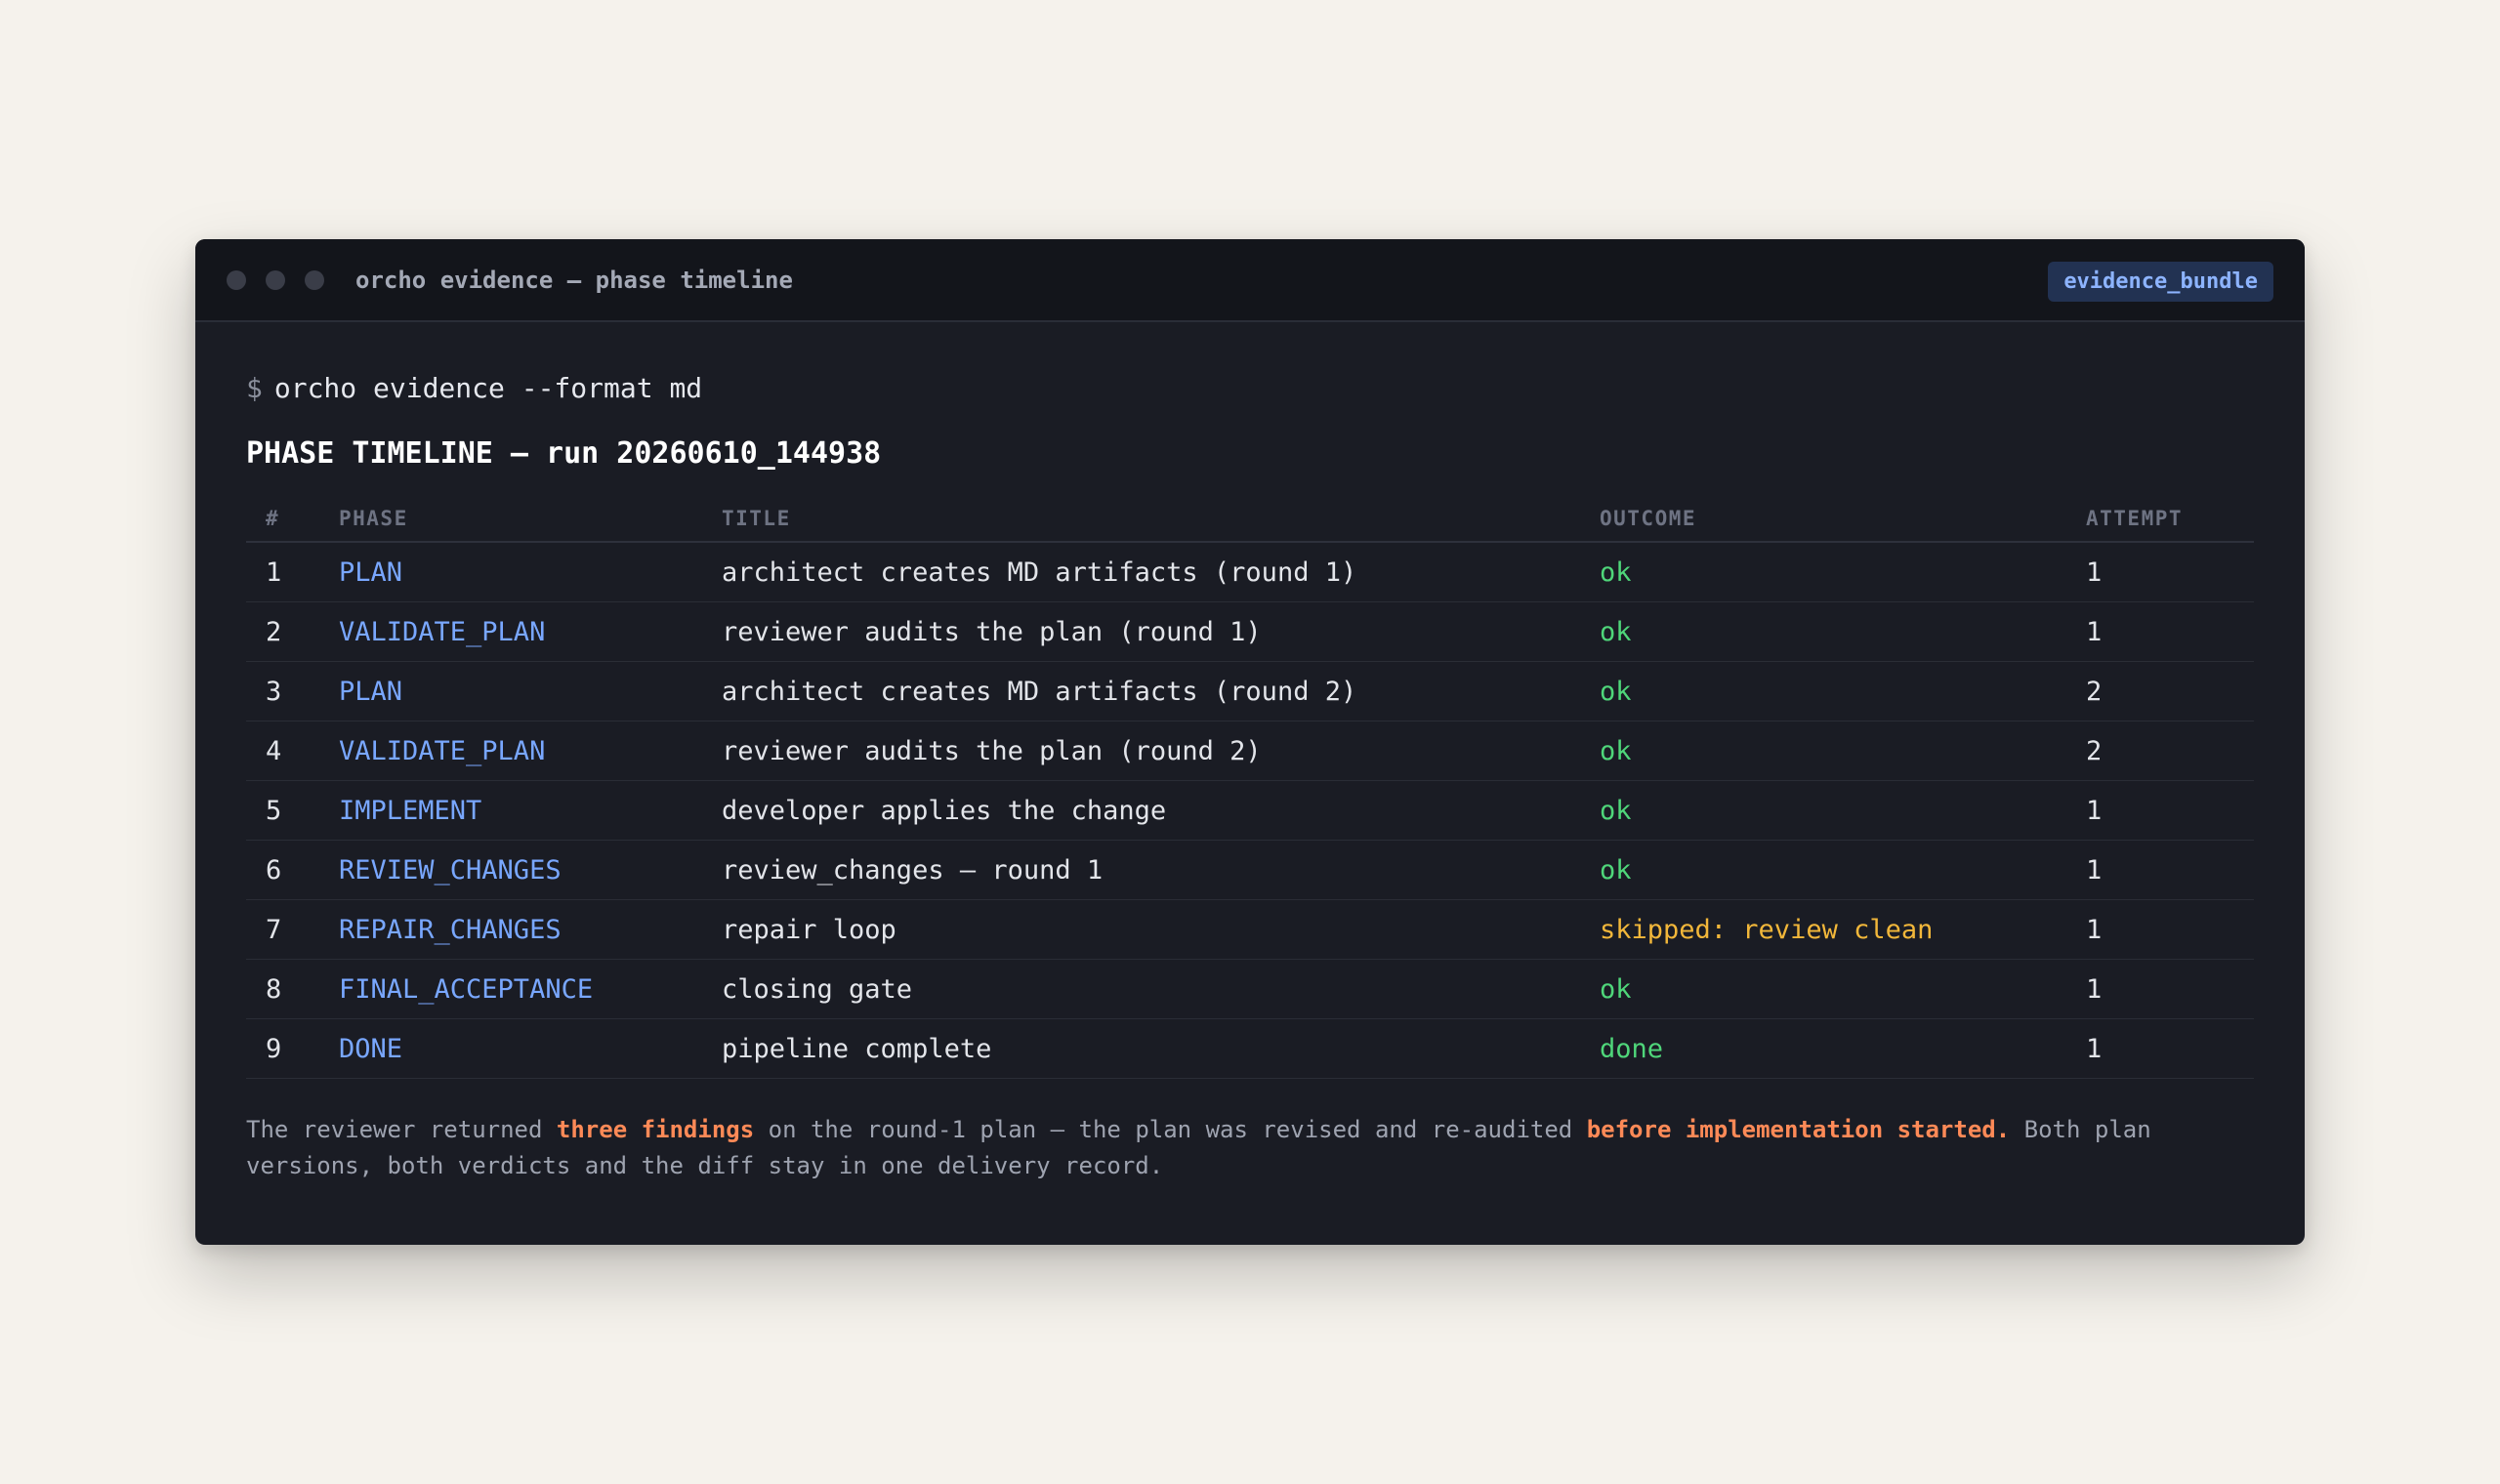 This screenshot has width=2500, height=1484. I want to click on command-line: $ orcho evidence --format md, so click(1250, 389).